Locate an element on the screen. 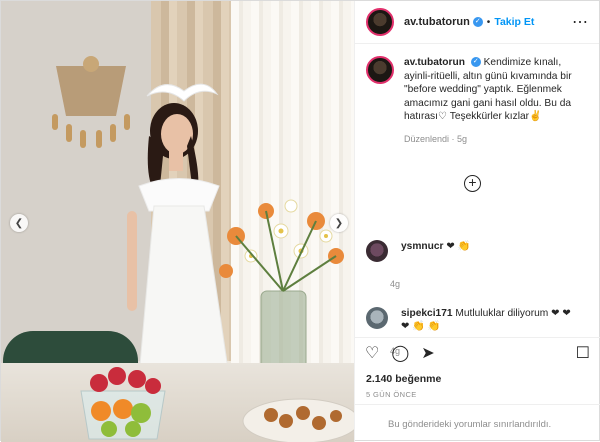  likes-count: 2.140 beğenme is located at coordinates (403, 379).